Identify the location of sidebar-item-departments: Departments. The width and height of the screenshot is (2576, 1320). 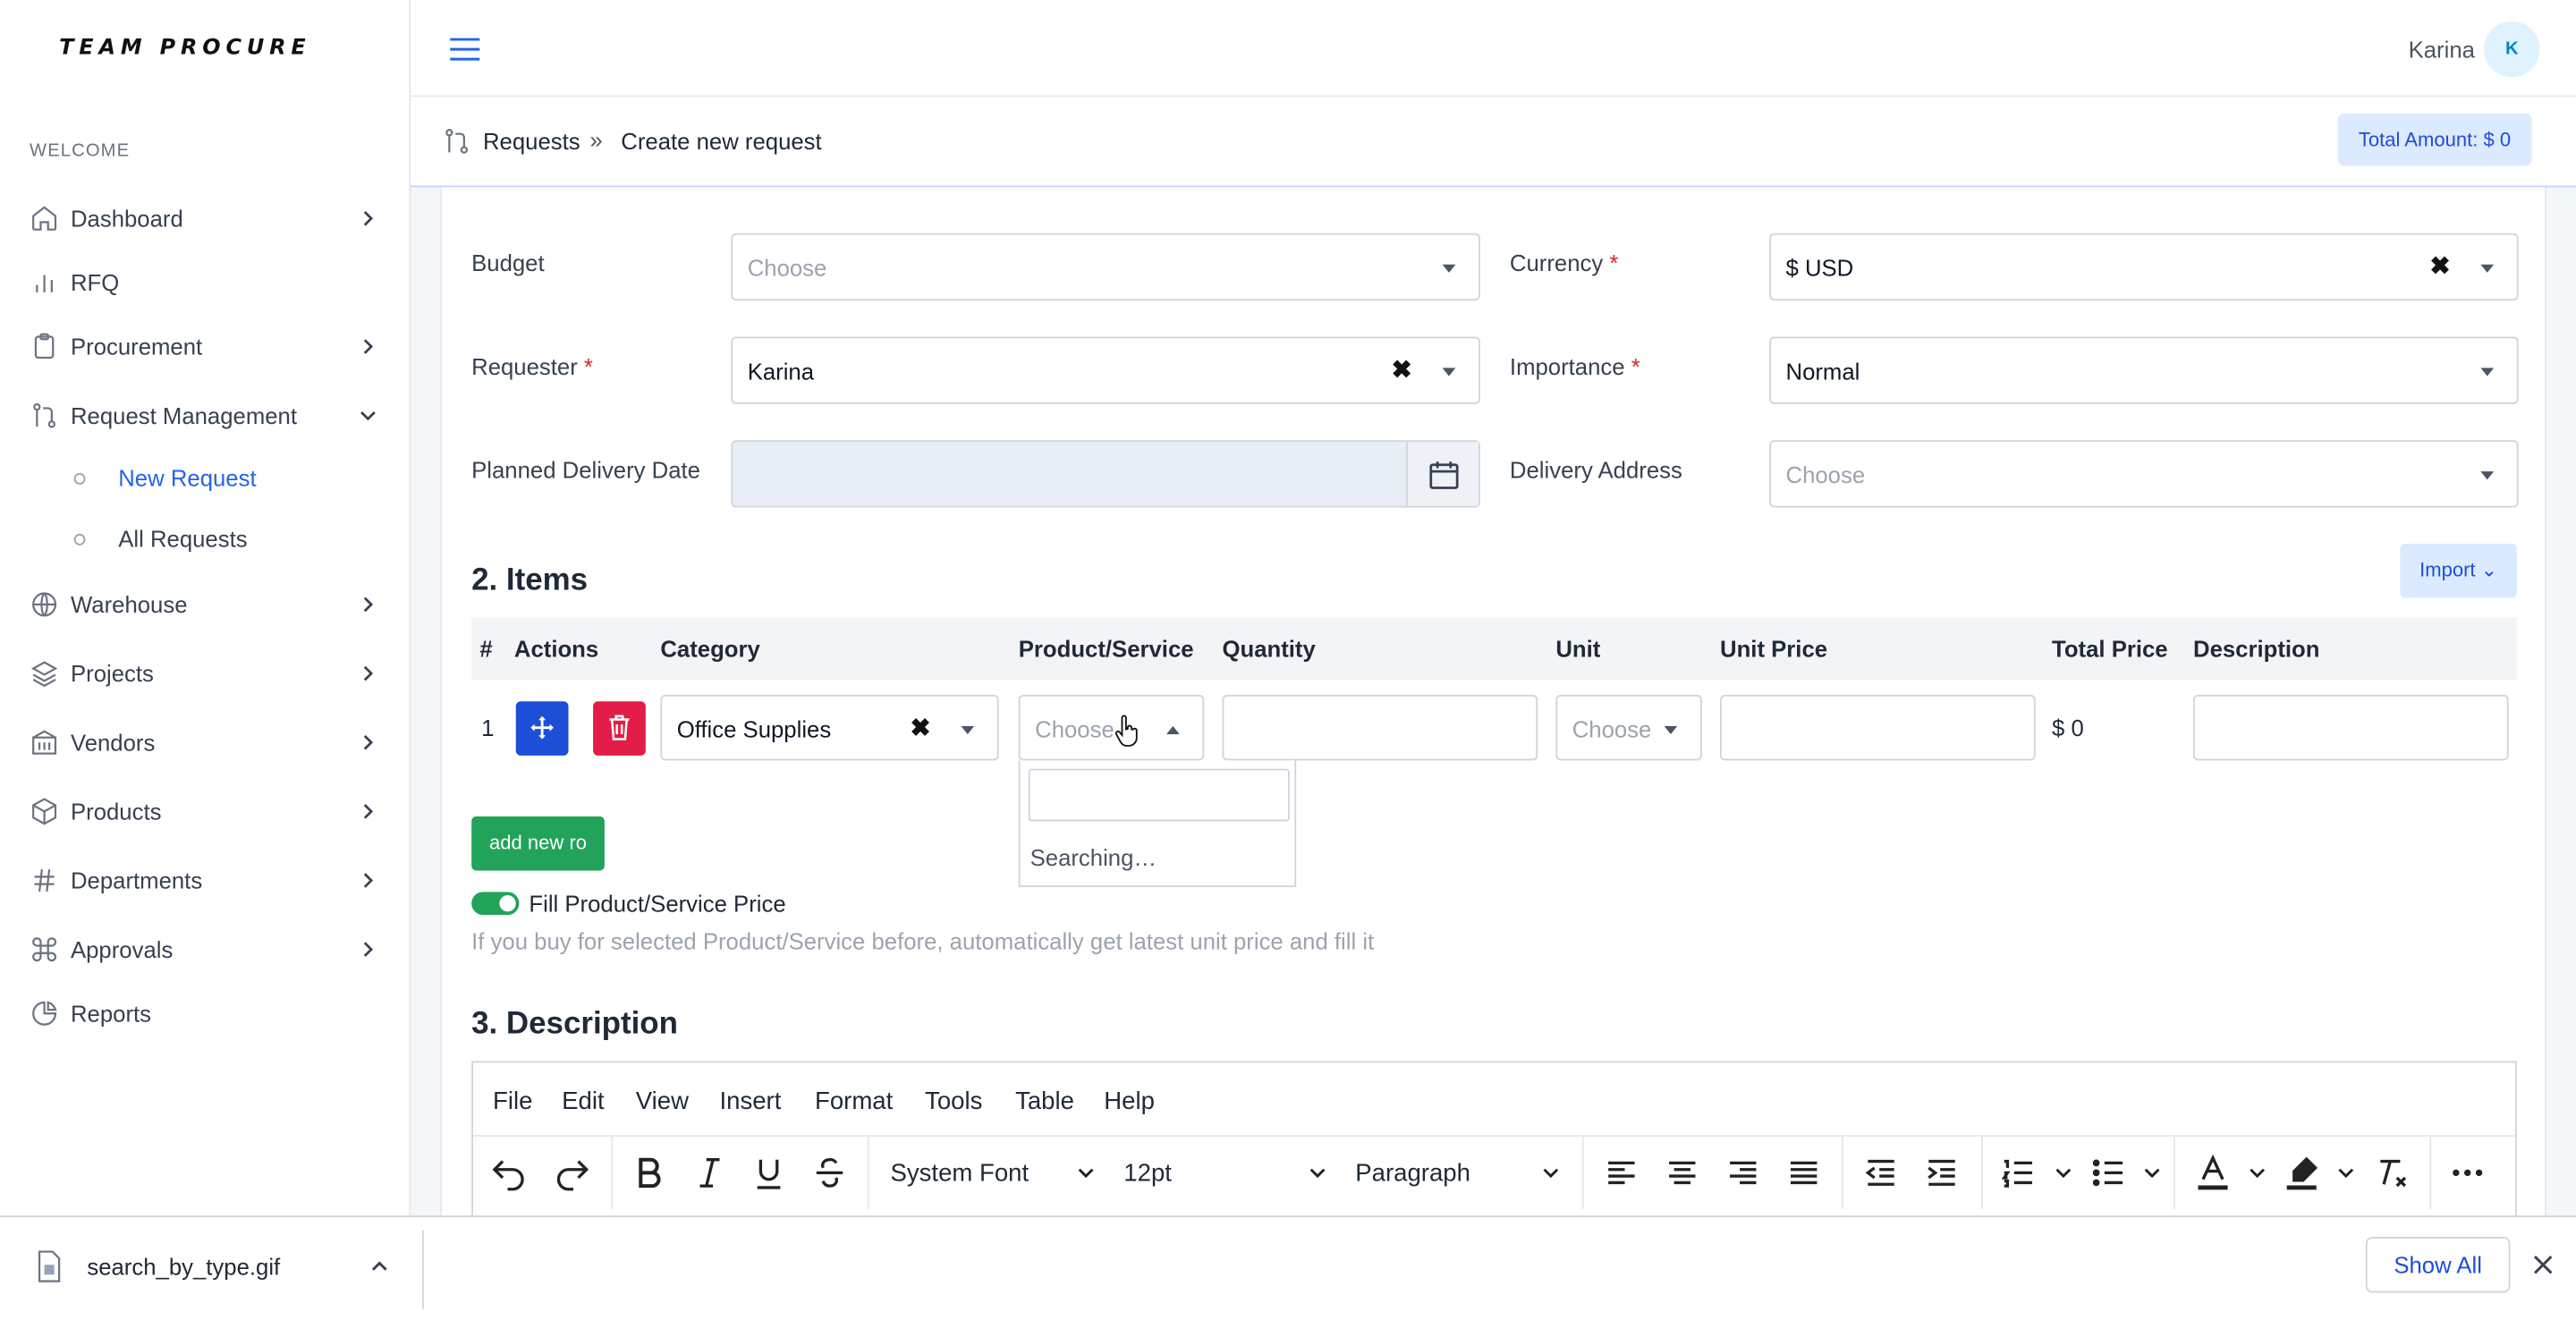
(205, 880).